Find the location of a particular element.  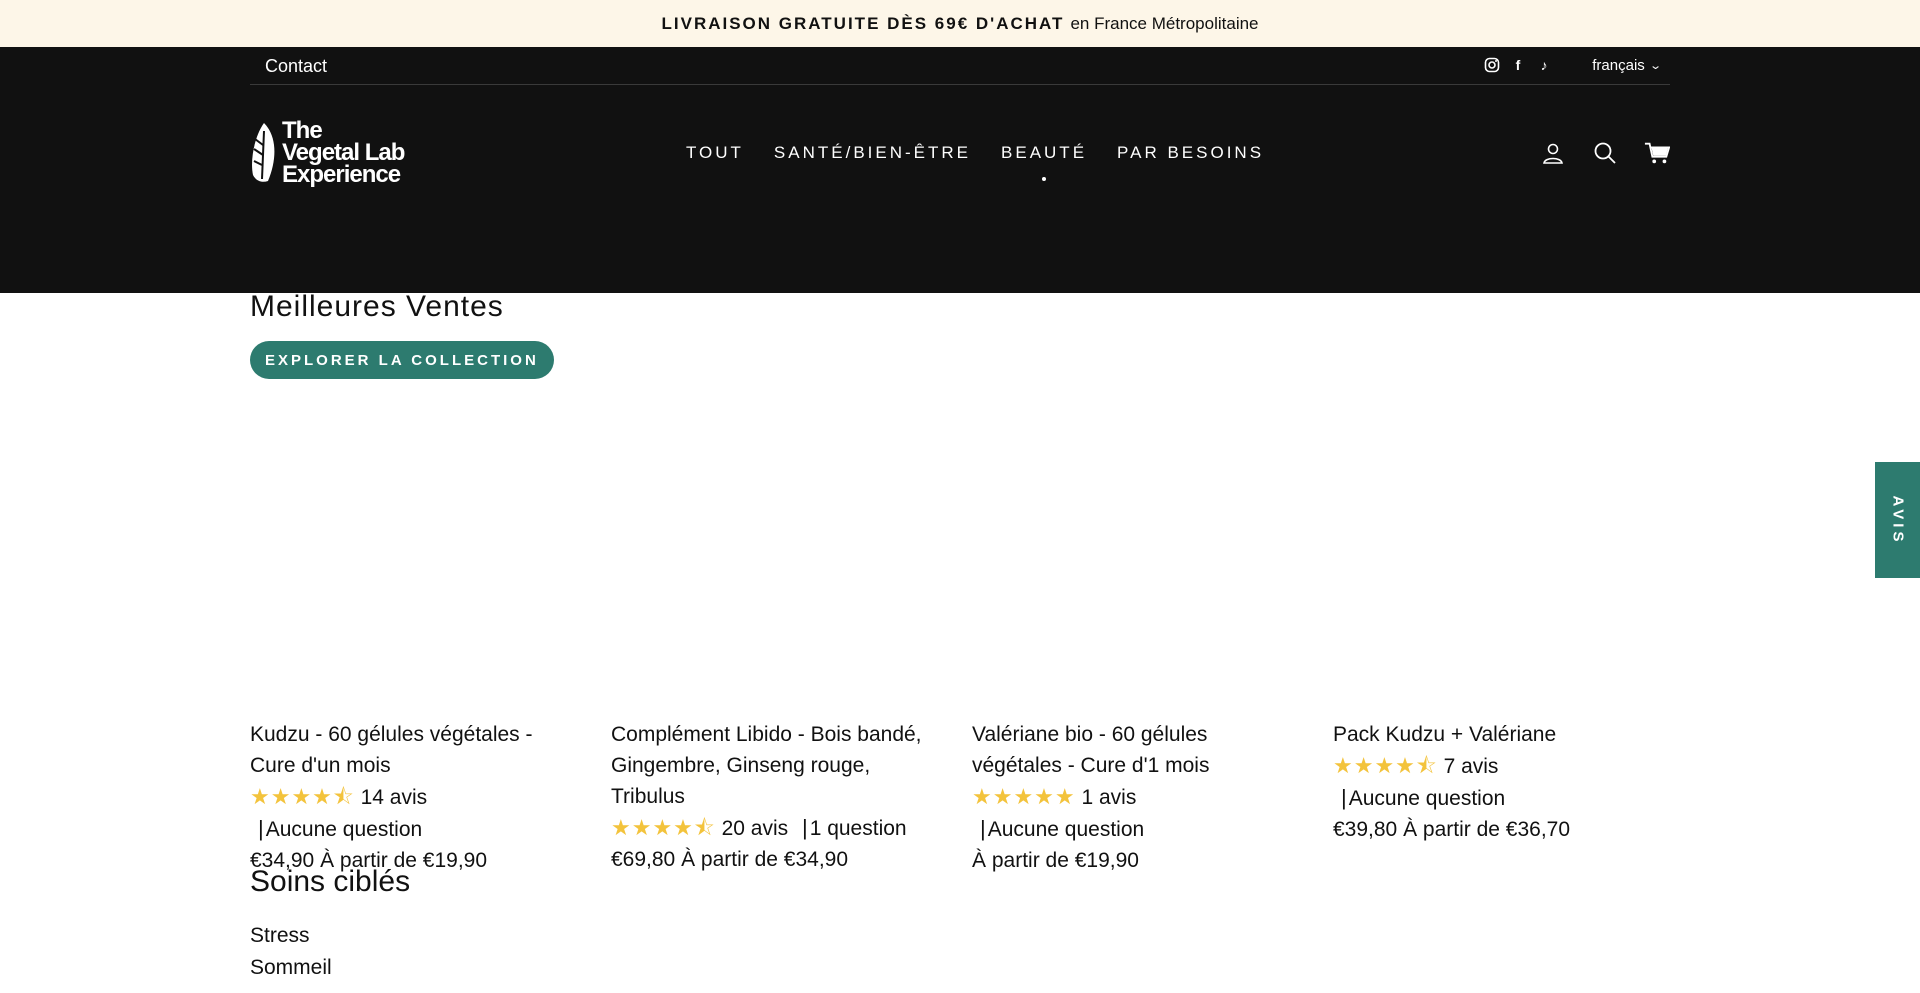

facebook-icon: f is located at coordinates (1518, 65).